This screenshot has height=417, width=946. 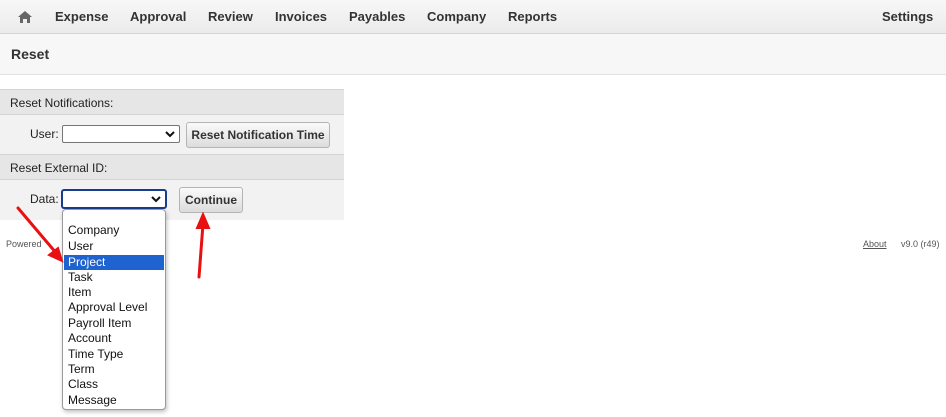 What do you see at coordinates (456, 16) in the screenshot?
I see `nav-company: Company` at bounding box center [456, 16].